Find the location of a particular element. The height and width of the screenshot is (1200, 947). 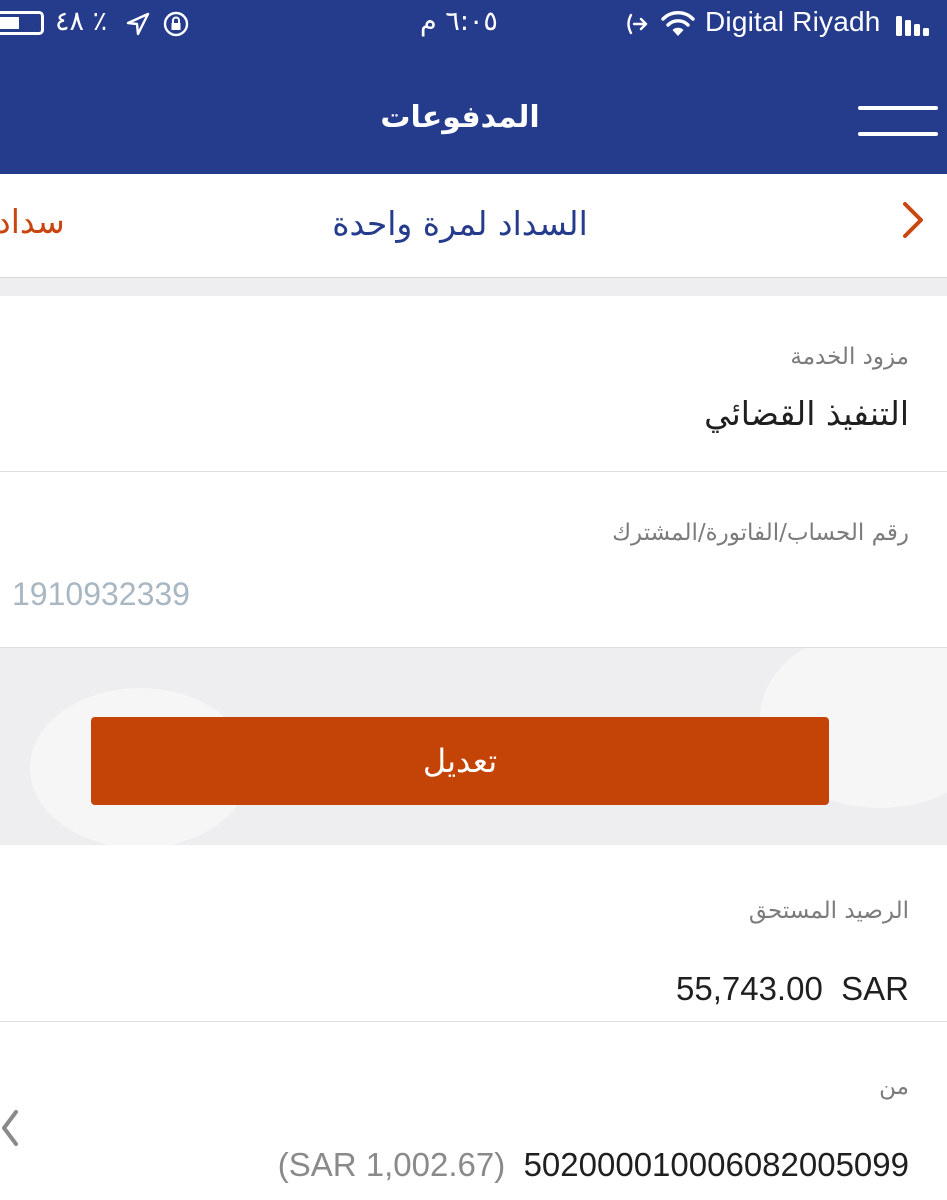

chevron-left-icon is located at coordinates (11, 1128).